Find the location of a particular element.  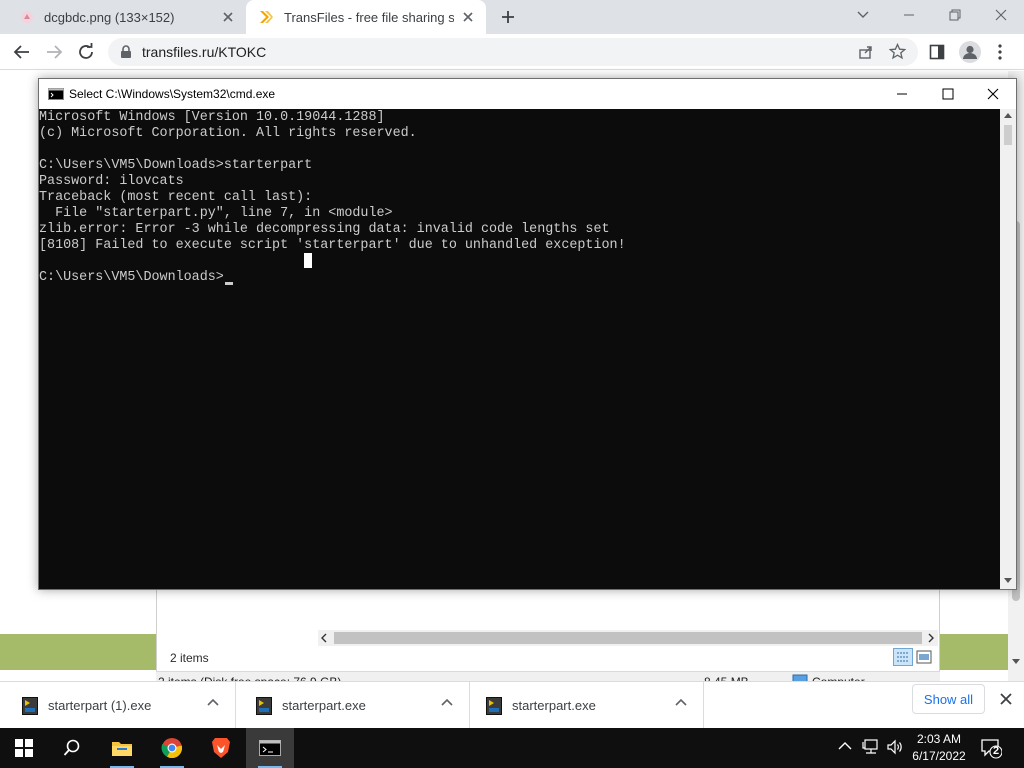

cmd-title-bar: Select C:\Windows\System32\cmd.exe is located at coordinates (527, 94).